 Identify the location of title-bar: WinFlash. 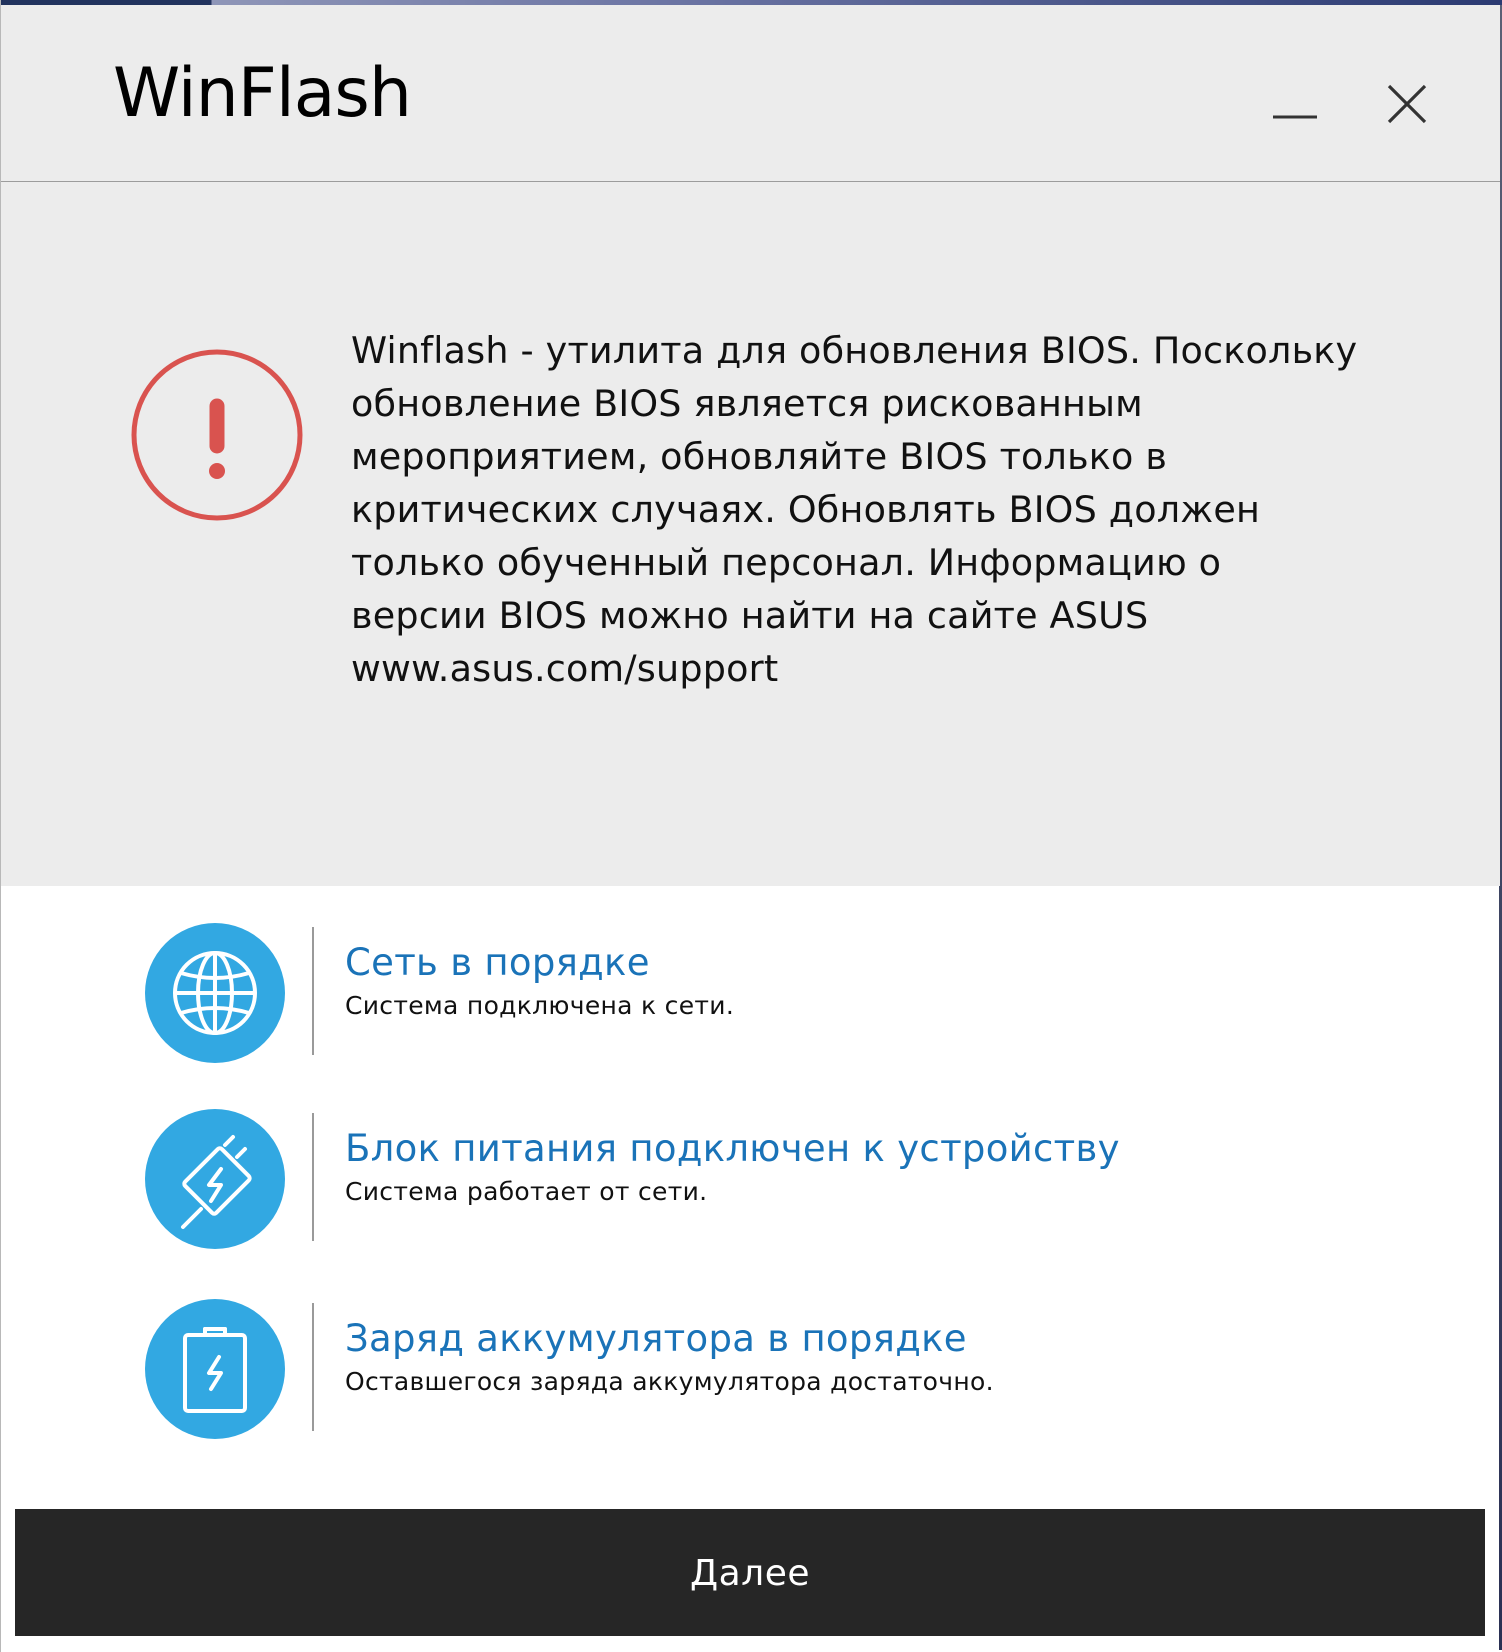
(750, 93).